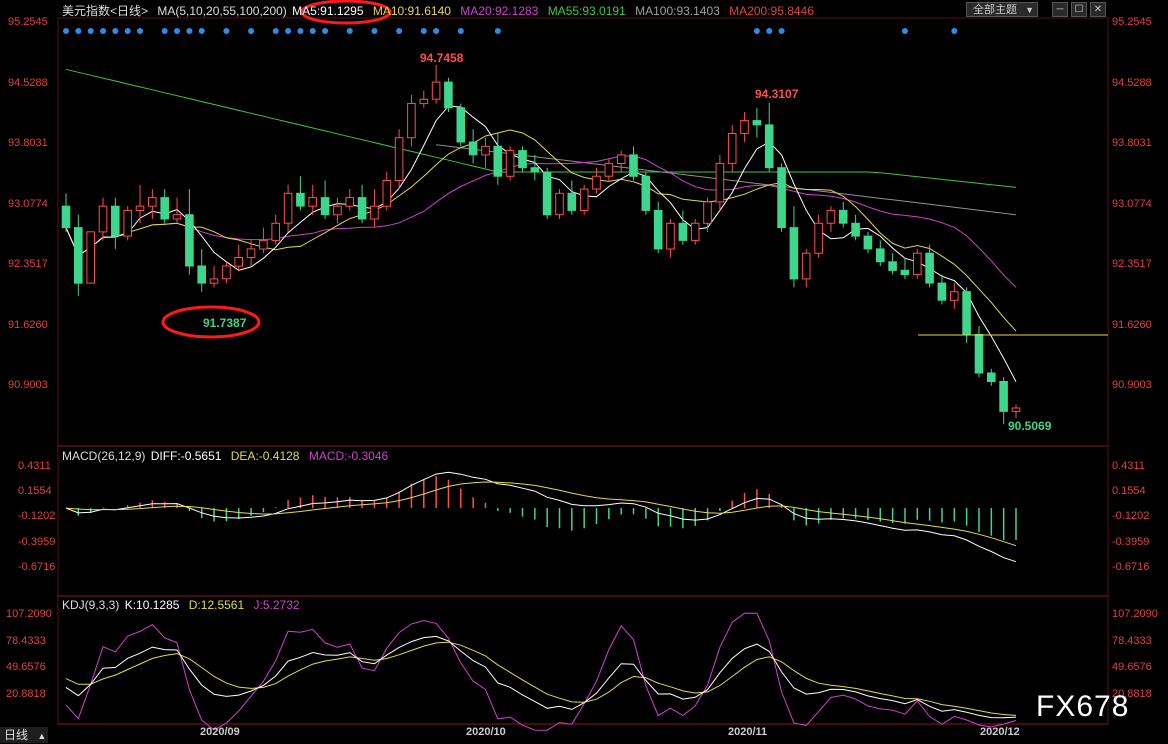 Image resolution: width=1168 pixels, height=744 pixels. I want to click on theme-dropdown: 全部主题 ▼, so click(1002, 9).